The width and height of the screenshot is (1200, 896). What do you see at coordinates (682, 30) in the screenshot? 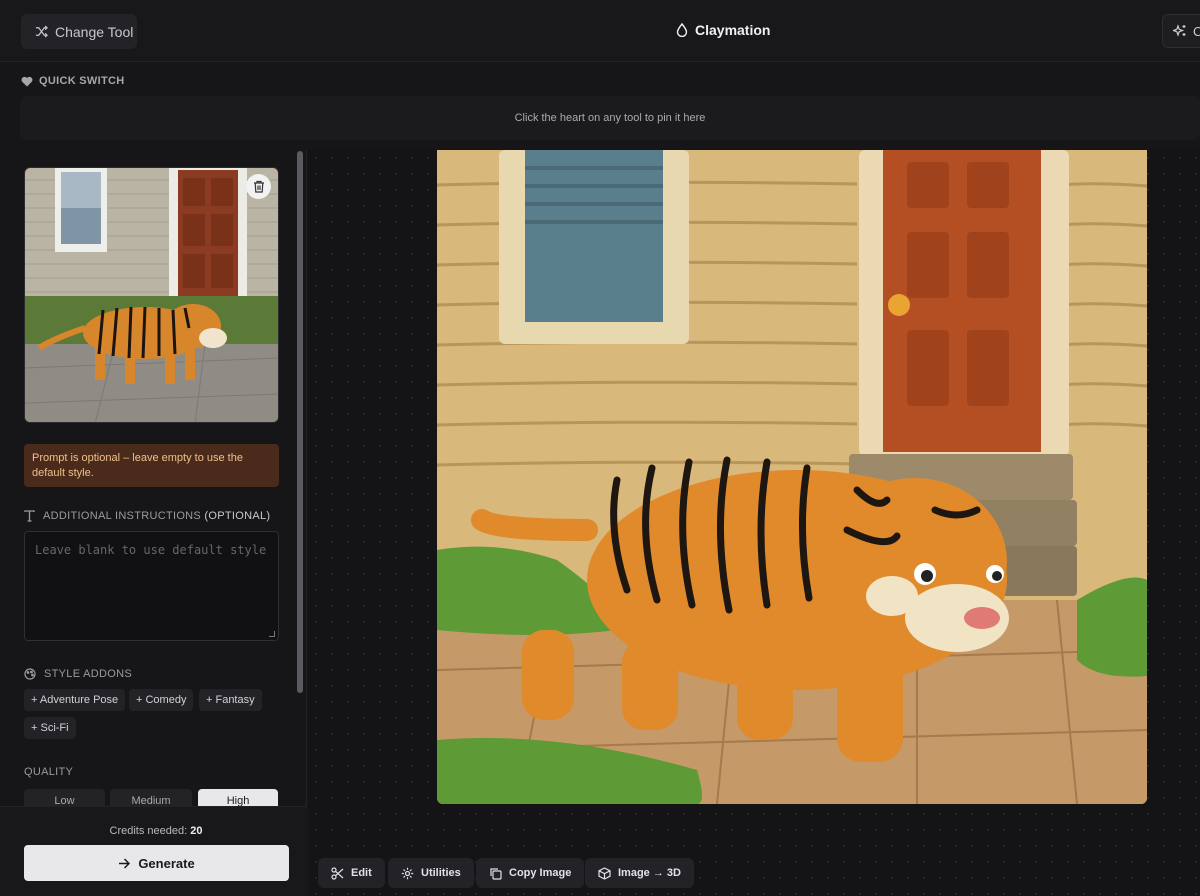
I see `droplet-icon` at bounding box center [682, 30].